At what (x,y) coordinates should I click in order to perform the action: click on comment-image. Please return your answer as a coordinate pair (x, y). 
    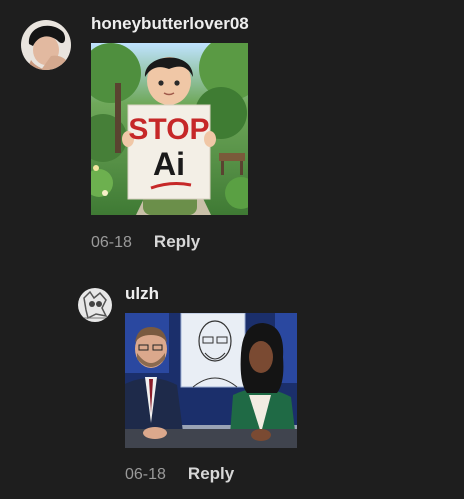
    Looking at the image, I should click on (211, 380).